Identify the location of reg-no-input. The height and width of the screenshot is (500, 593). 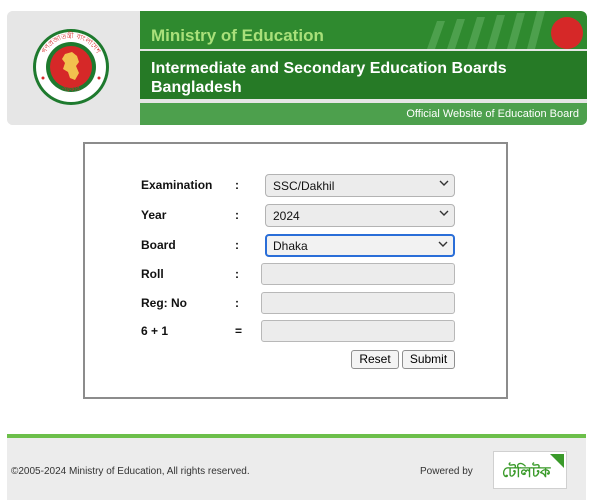
(358, 303).